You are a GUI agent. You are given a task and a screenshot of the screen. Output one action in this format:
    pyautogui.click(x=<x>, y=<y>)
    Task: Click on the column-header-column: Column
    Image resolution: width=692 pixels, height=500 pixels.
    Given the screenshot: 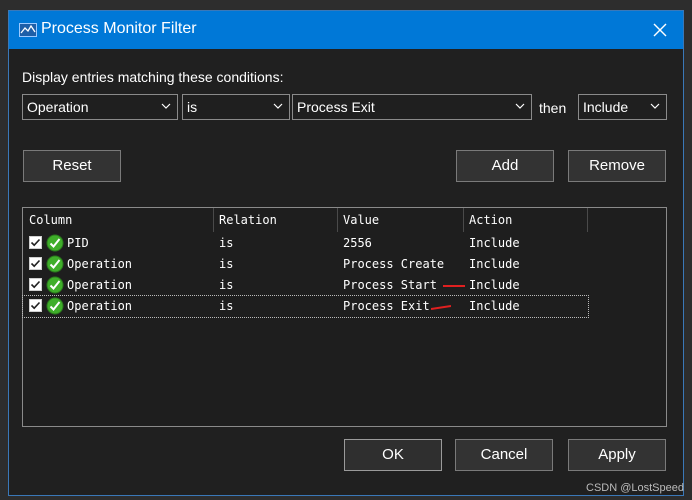 What is the action you would take?
    pyautogui.click(x=118, y=220)
    